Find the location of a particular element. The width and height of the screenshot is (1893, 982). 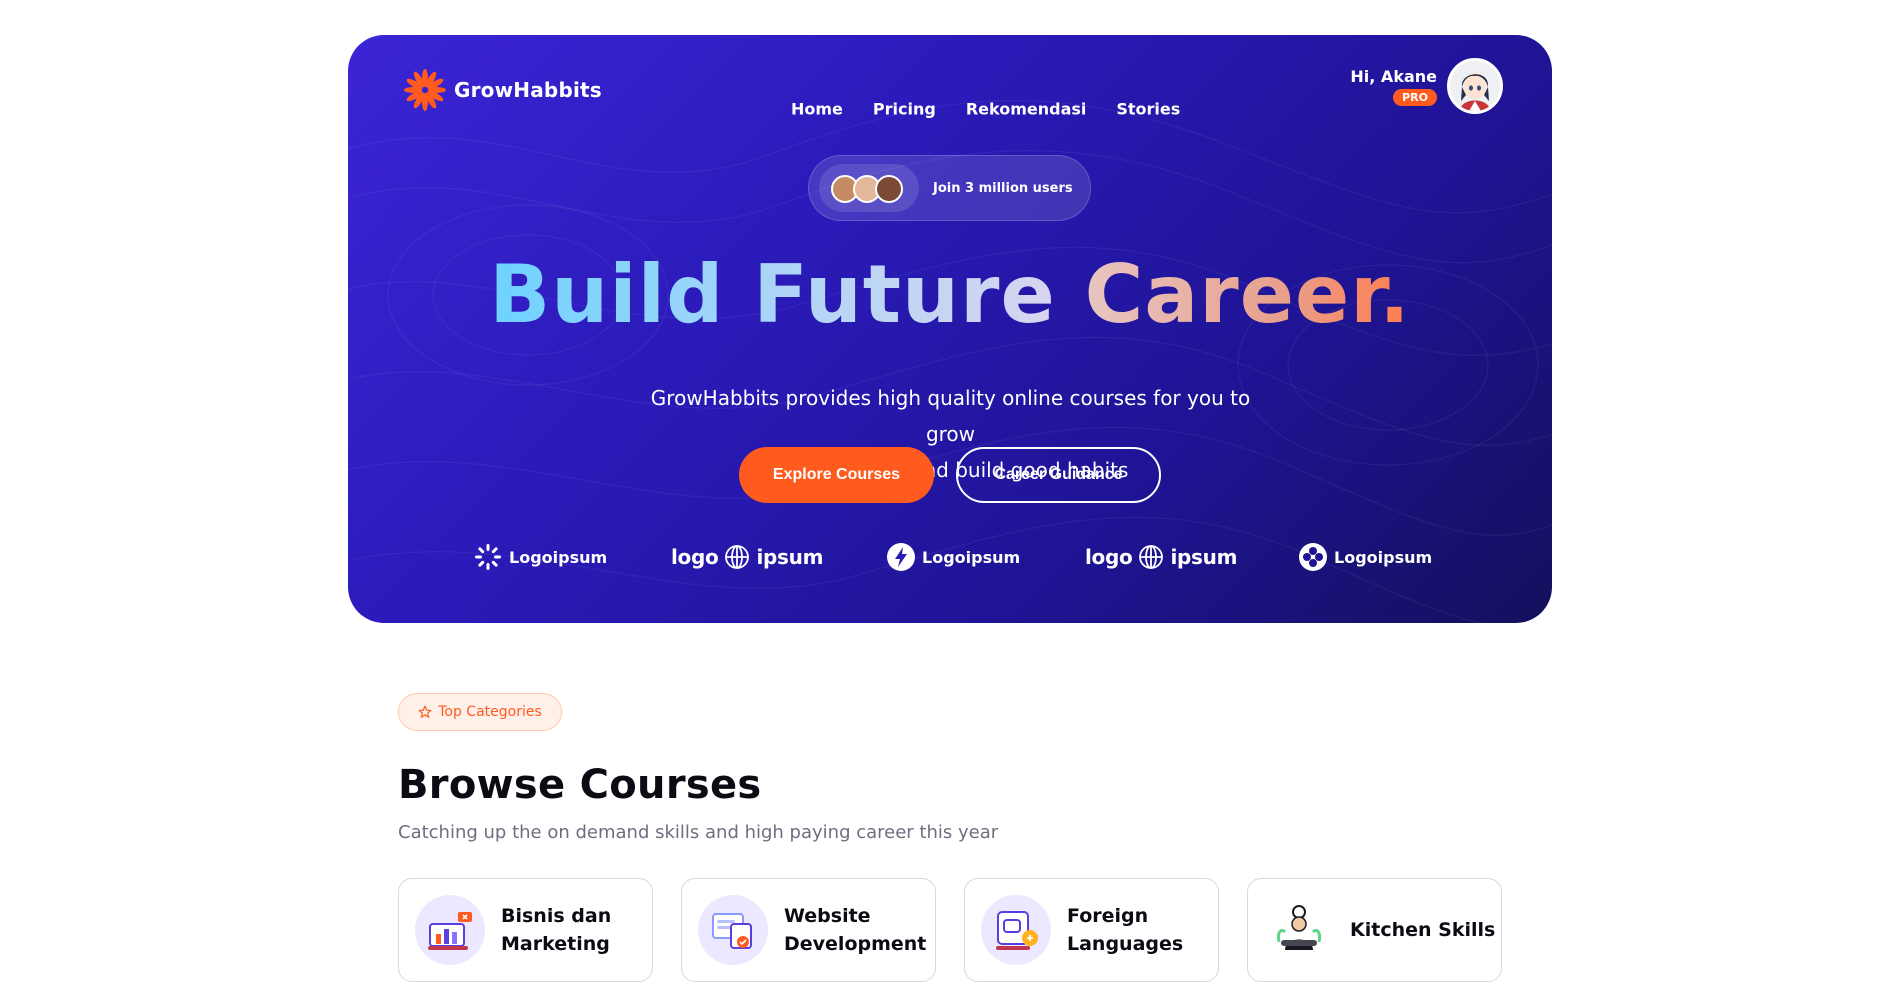

section-title: Browse Courses is located at coordinates (580, 785).